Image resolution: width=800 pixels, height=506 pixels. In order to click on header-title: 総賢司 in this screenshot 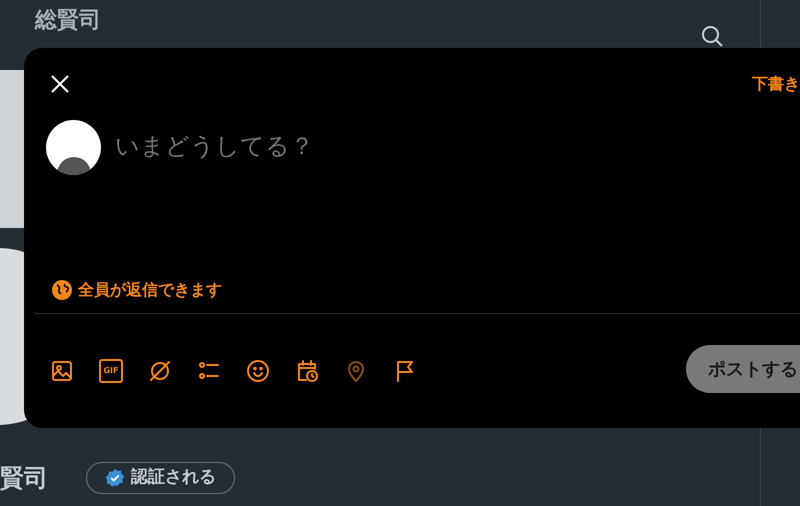, I will do `click(68, 21)`.